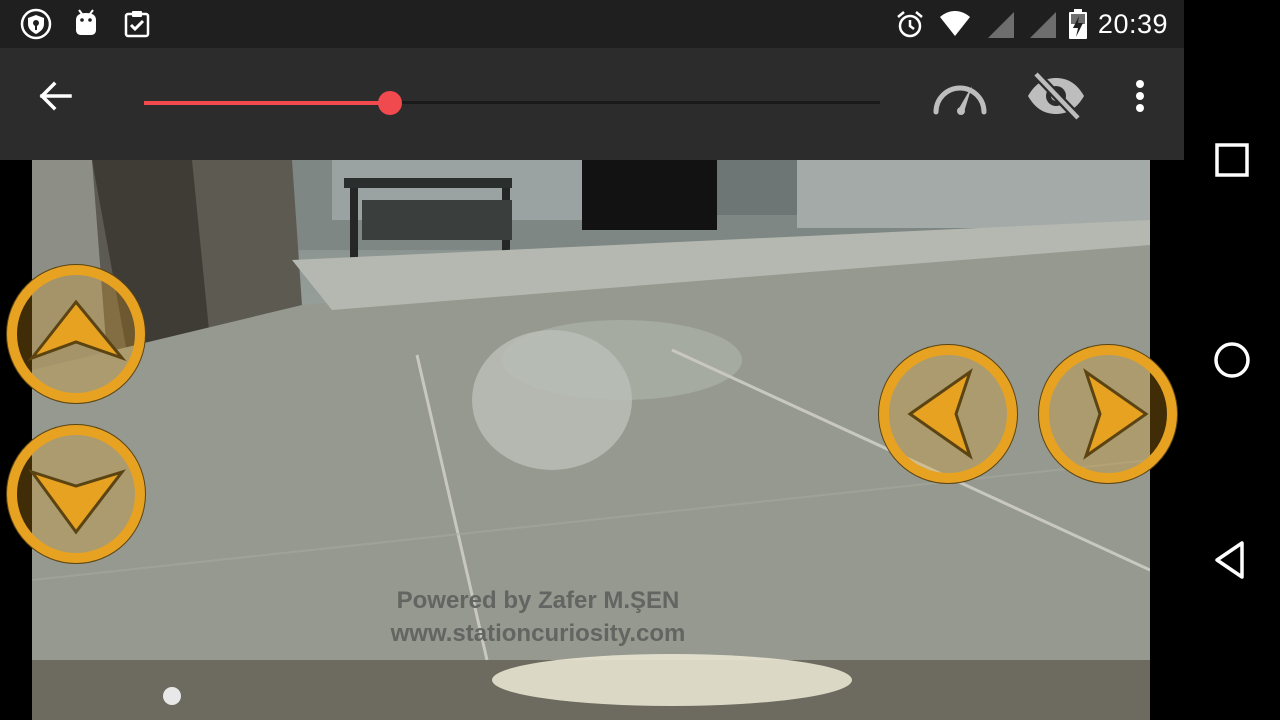 This screenshot has width=1280, height=720. What do you see at coordinates (512, 103) in the screenshot?
I see `speed-slider` at bounding box center [512, 103].